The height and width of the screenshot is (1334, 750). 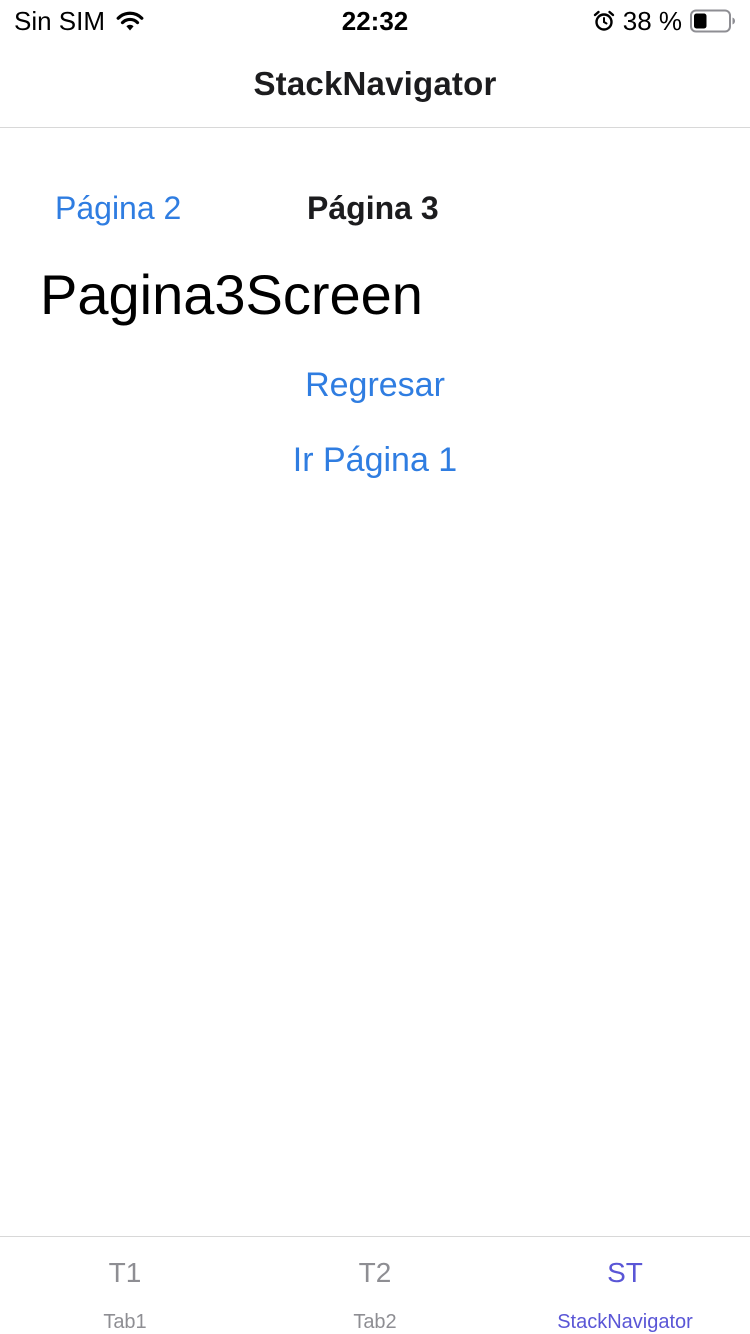 What do you see at coordinates (125, 1272) in the screenshot?
I see `tab1-icon: T1` at bounding box center [125, 1272].